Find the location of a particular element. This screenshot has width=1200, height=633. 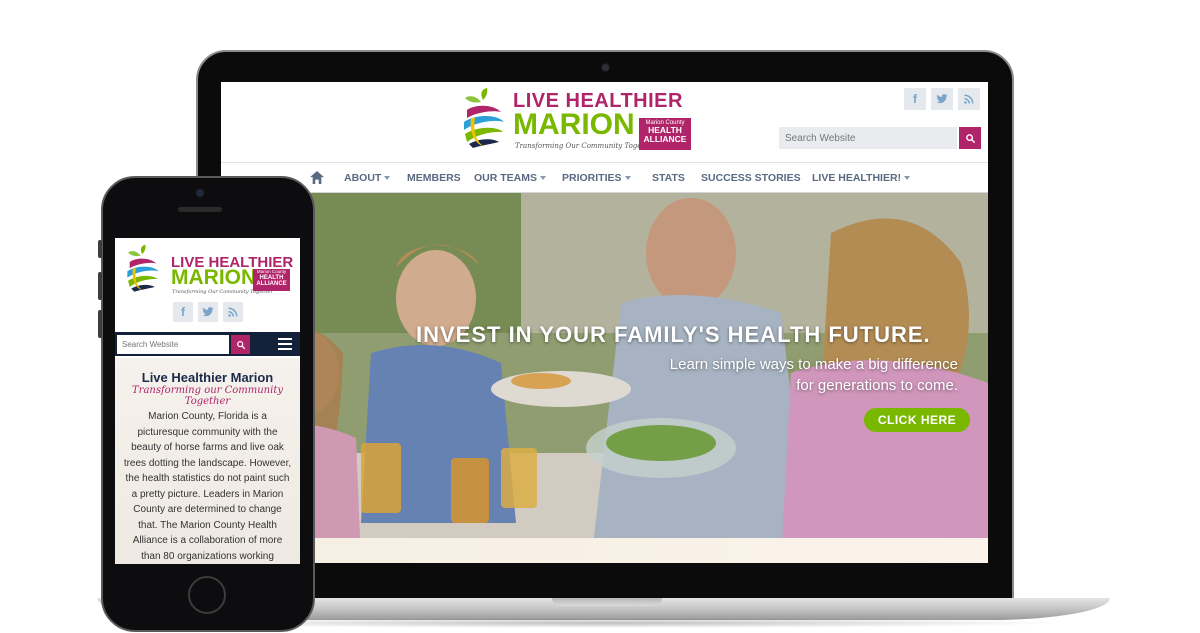

click-here-button: CLICK HERE is located at coordinates (917, 420).